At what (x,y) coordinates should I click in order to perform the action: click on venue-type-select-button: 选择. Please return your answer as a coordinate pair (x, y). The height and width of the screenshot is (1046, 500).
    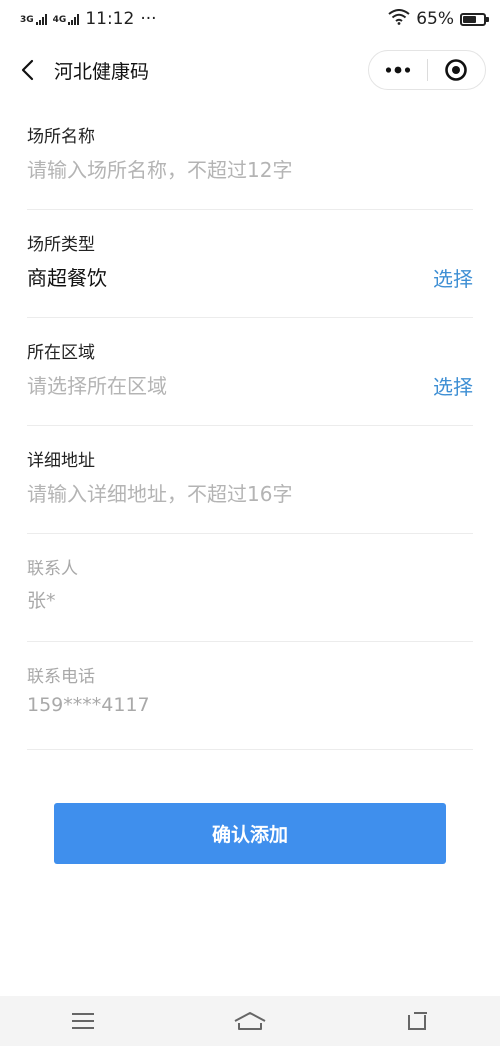
    Looking at the image, I should click on (453, 277).